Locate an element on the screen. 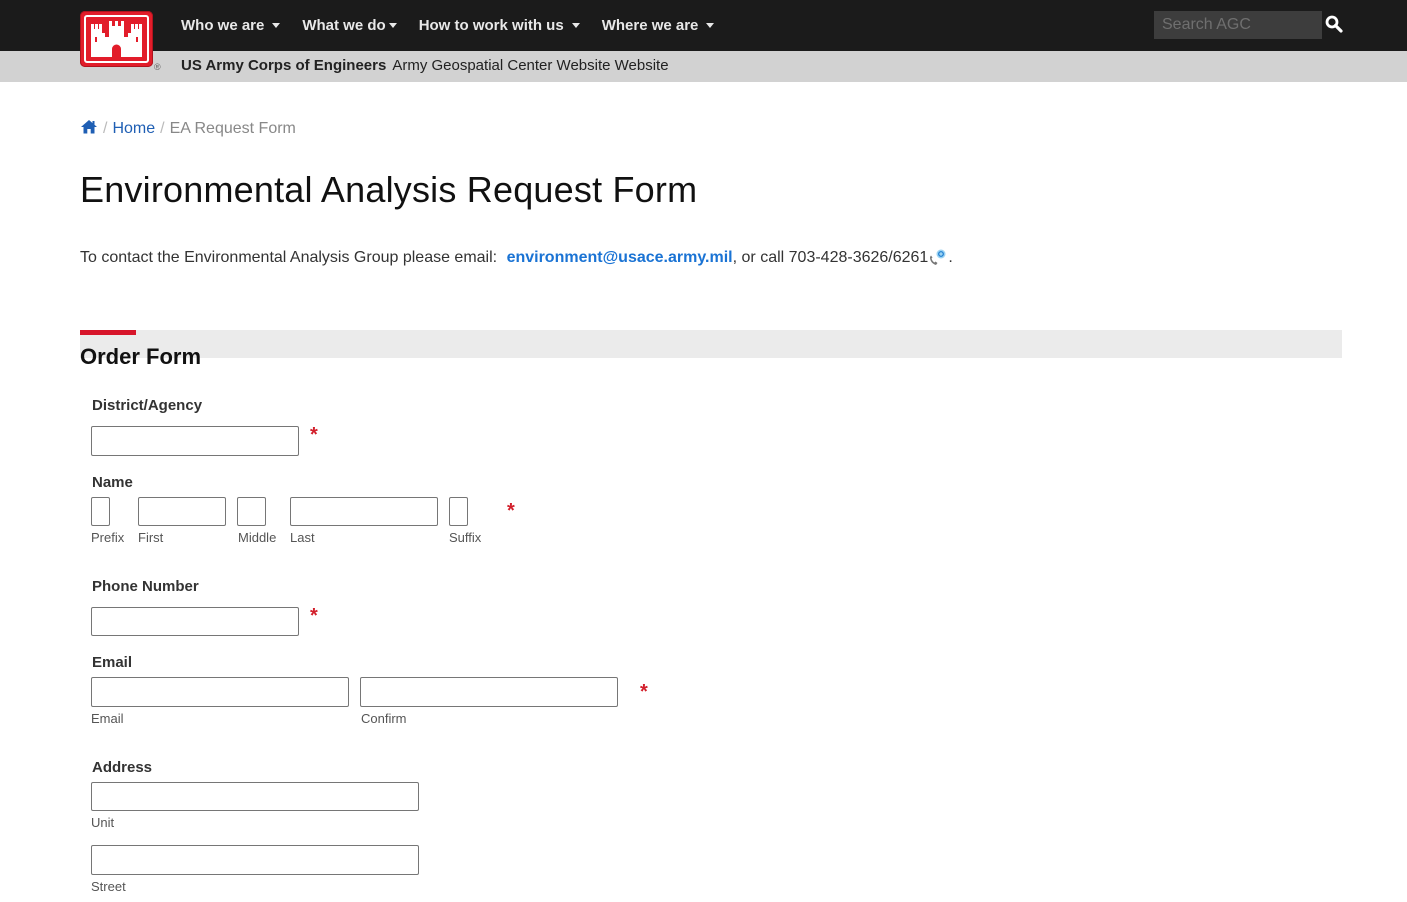 The image size is (1407, 902). section-accent-bar is located at coordinates (108, 332).